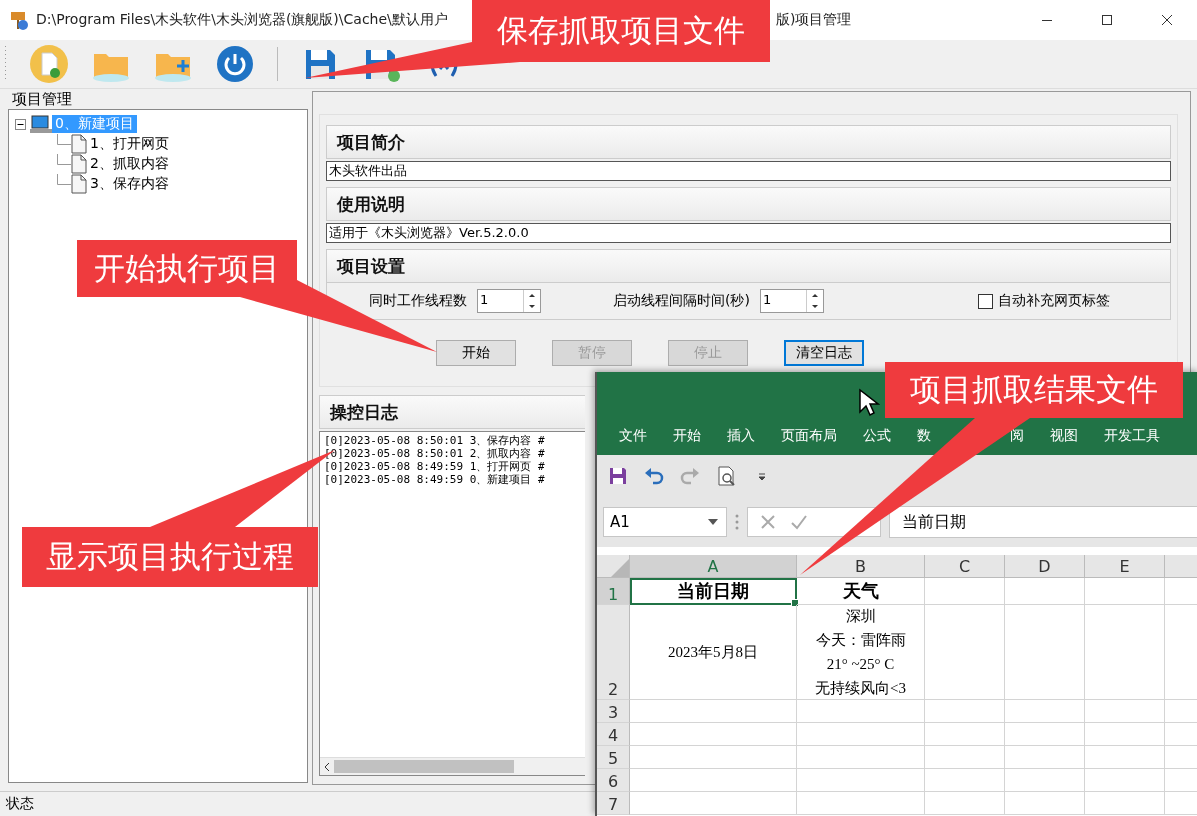  Describe the element at coordinates (613, 566) in the screenshot. I see `select-all-corner` at that location.